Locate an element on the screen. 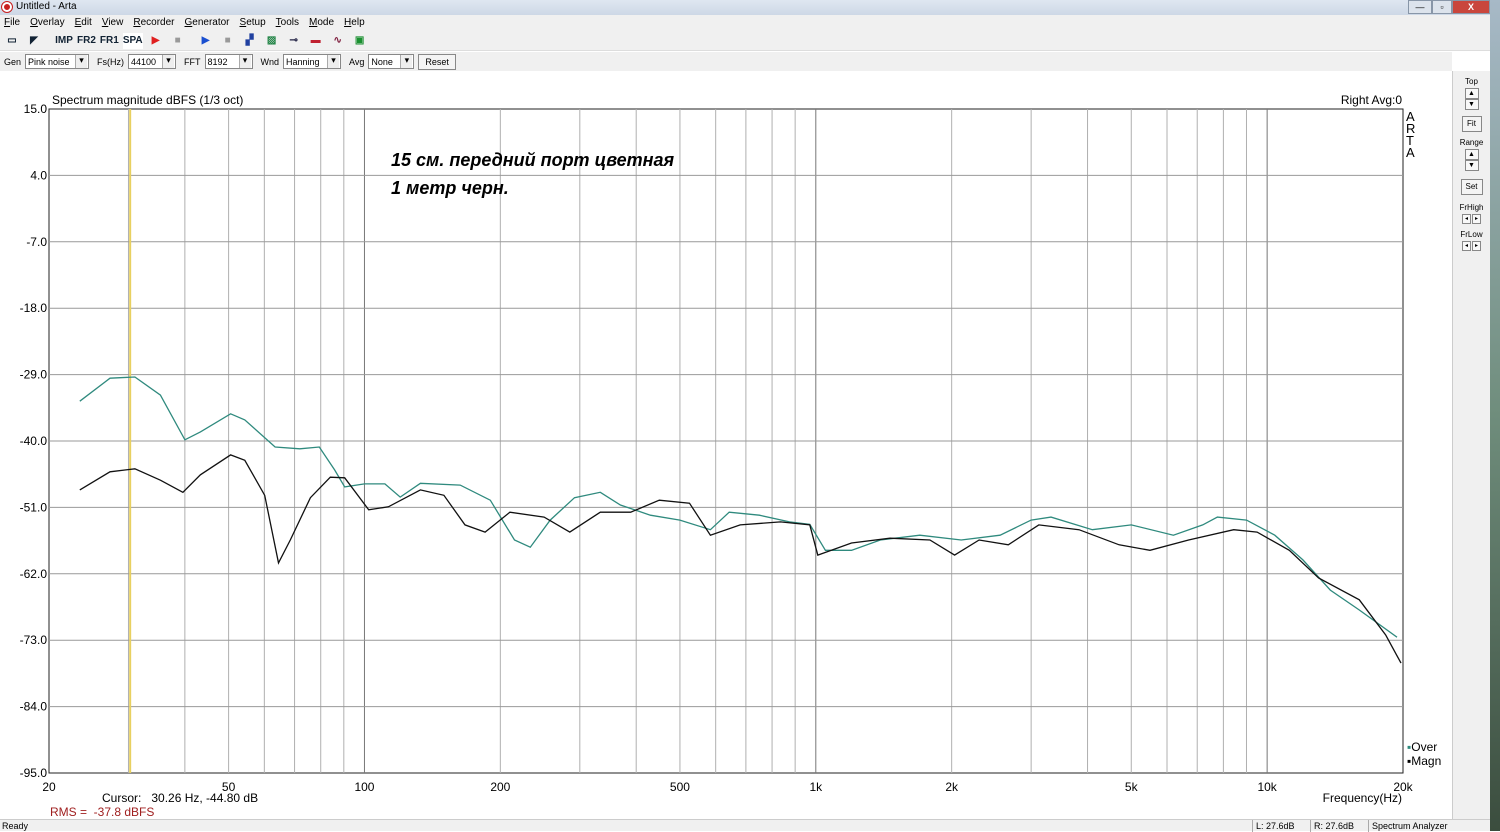 The width and height of the screenshot is (1500, 832). menu-help: Help is located at coordinates (354, 23).